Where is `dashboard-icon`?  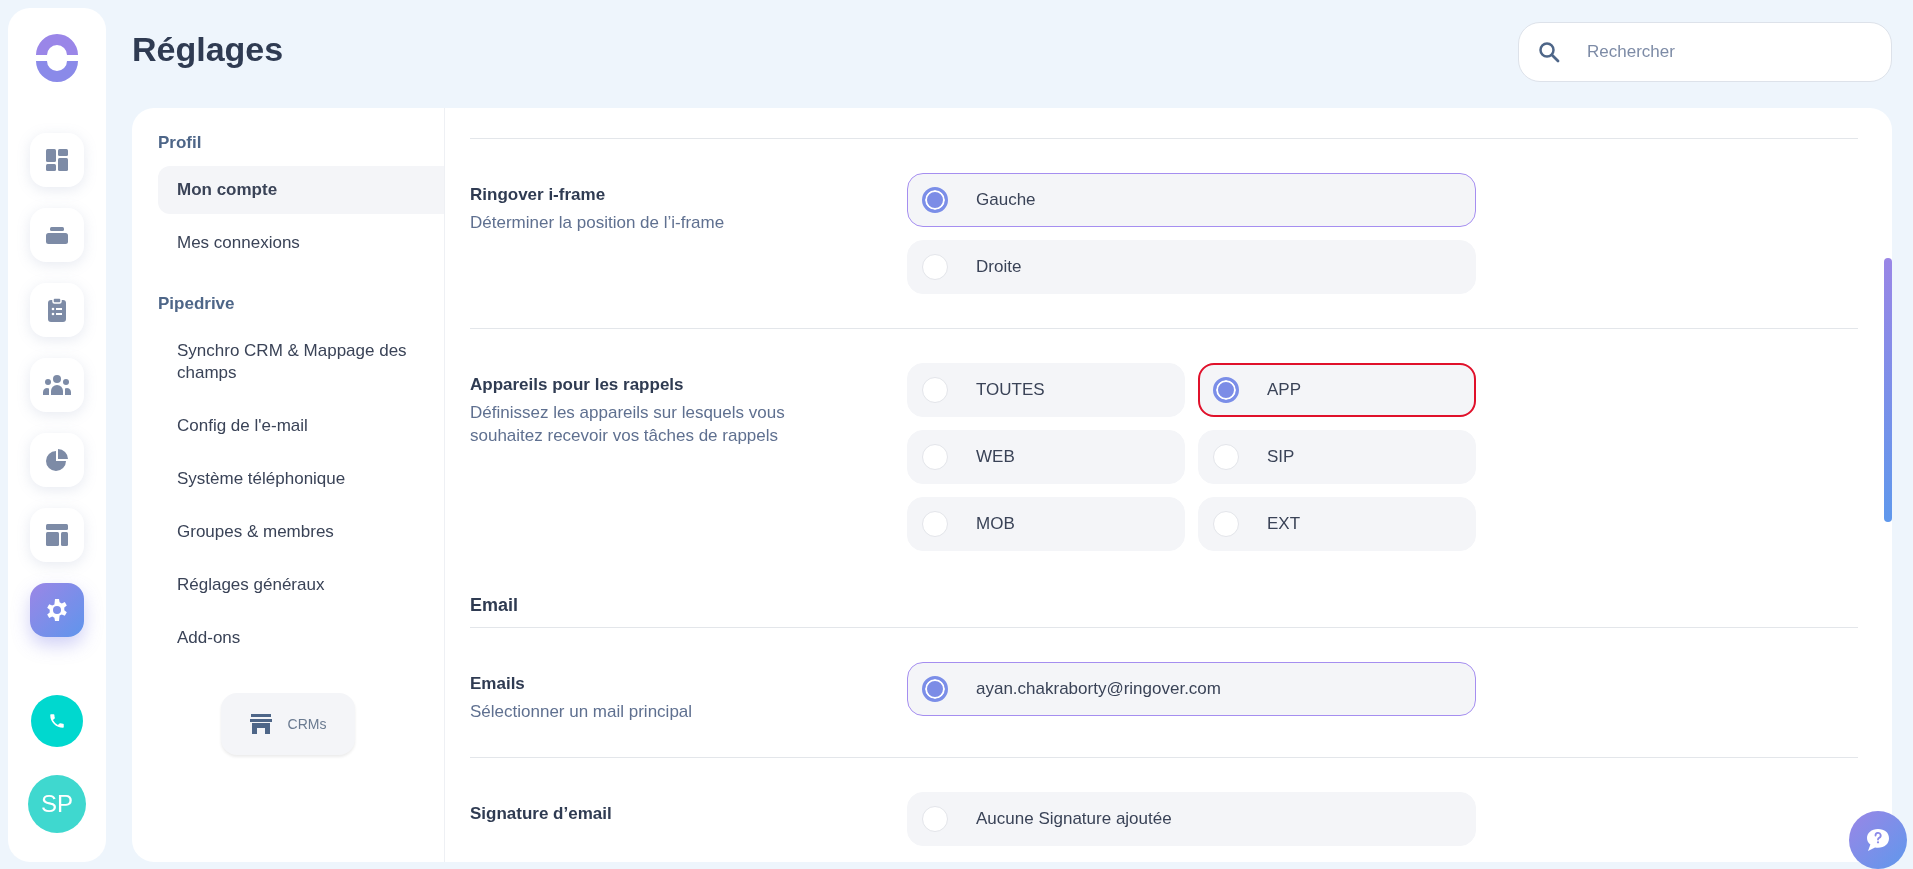
dashboard-icon is located at coordinates (57, 160).